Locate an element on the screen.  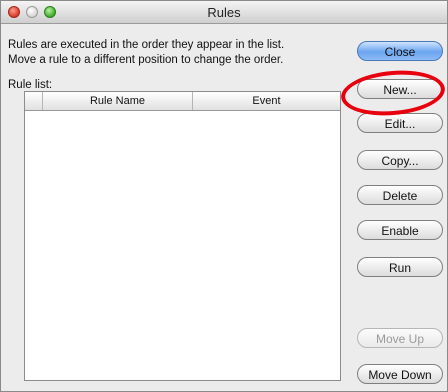
enable-button: Enable is located at coordinates (400, 230).